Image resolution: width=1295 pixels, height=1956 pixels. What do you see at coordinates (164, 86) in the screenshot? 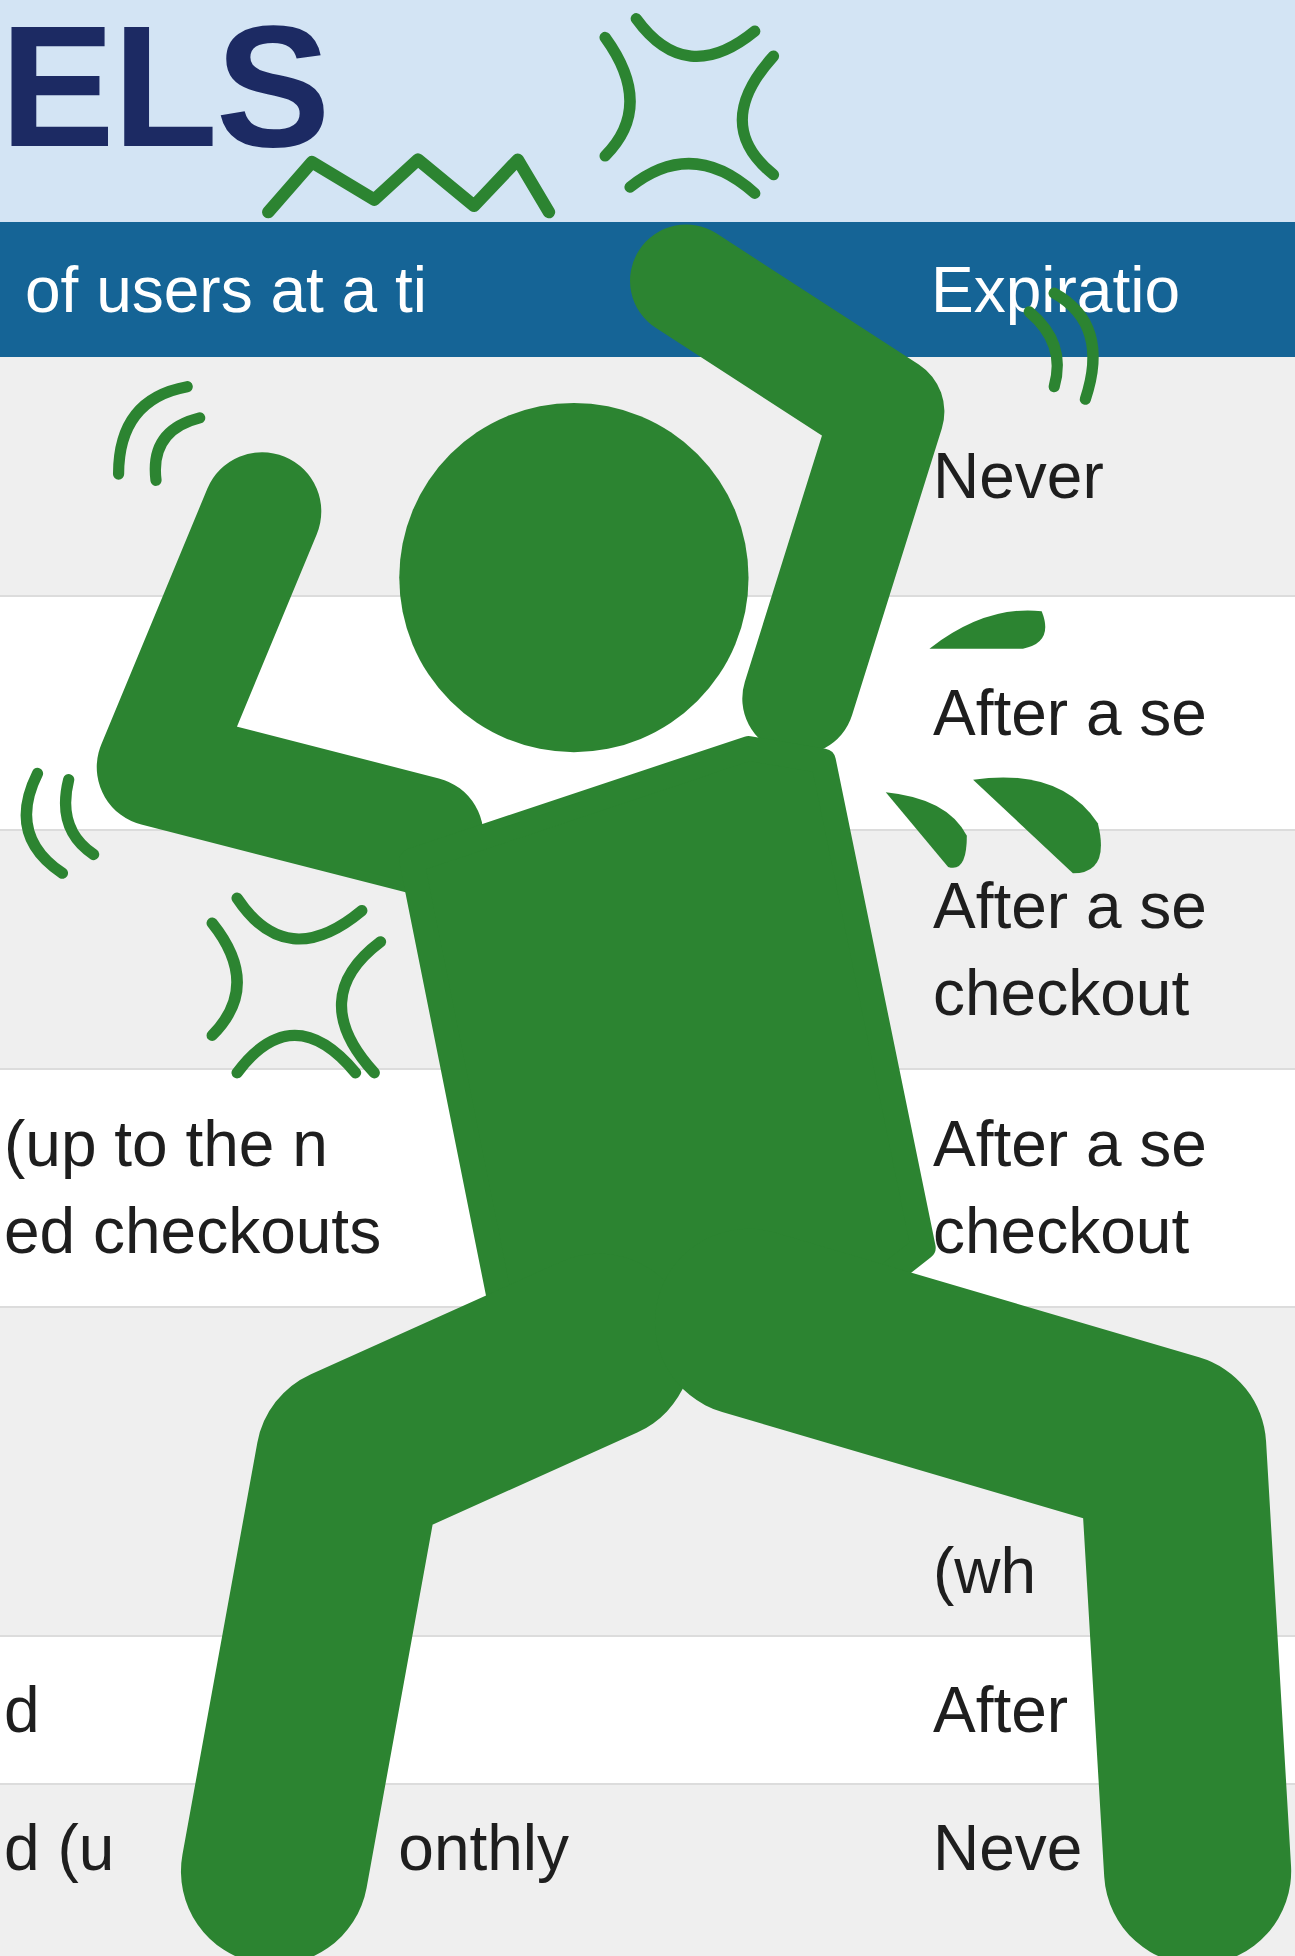
I see `page-title: ELS` at bounding box center [164, 86].